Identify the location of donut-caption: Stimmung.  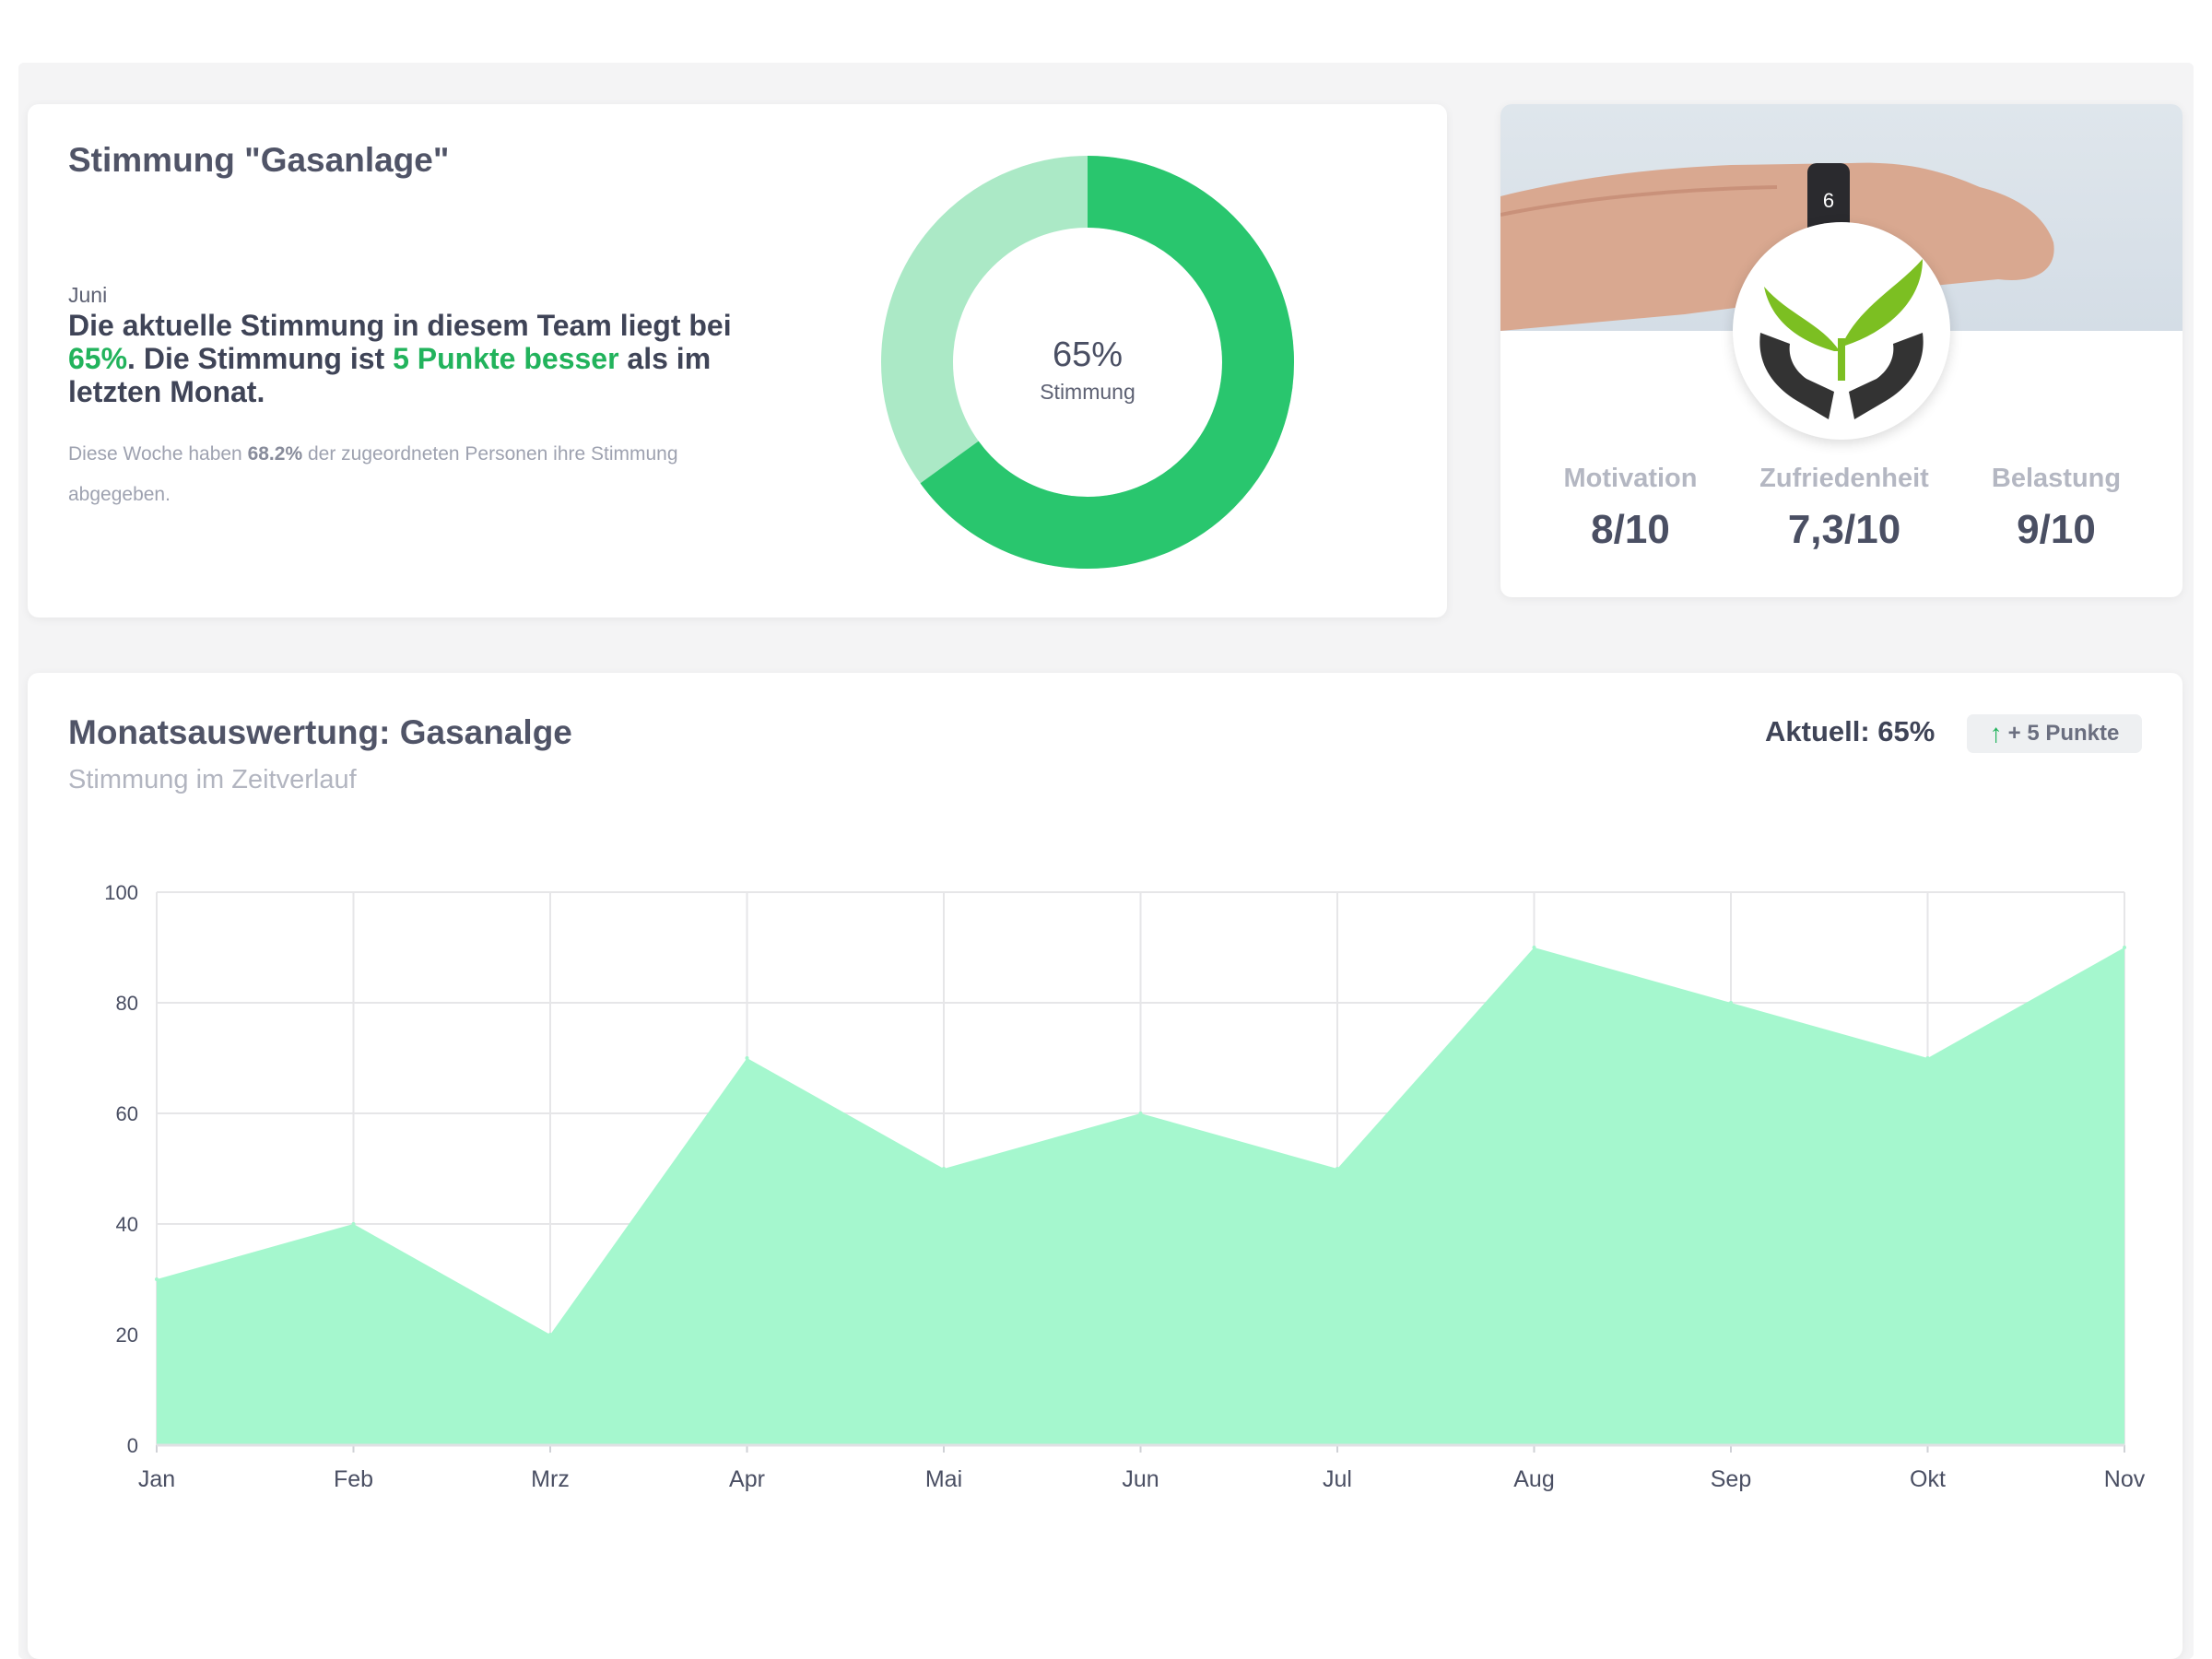
(1087, 392).